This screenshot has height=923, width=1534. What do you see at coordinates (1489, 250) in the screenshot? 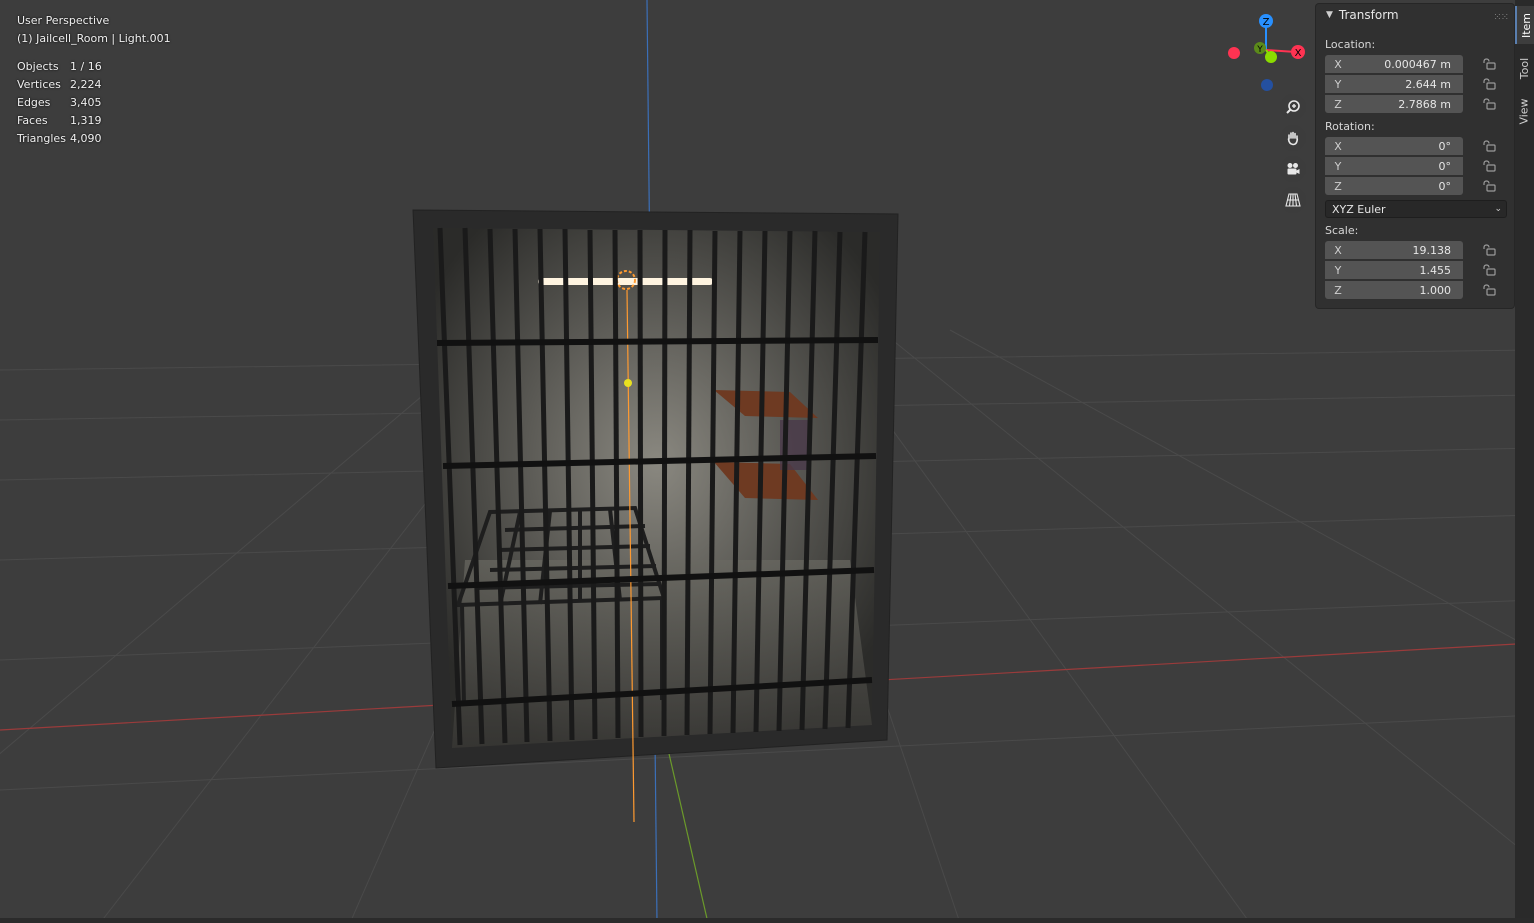
I see `scale-x-lock-icon` at bounding box center [1489, 250].